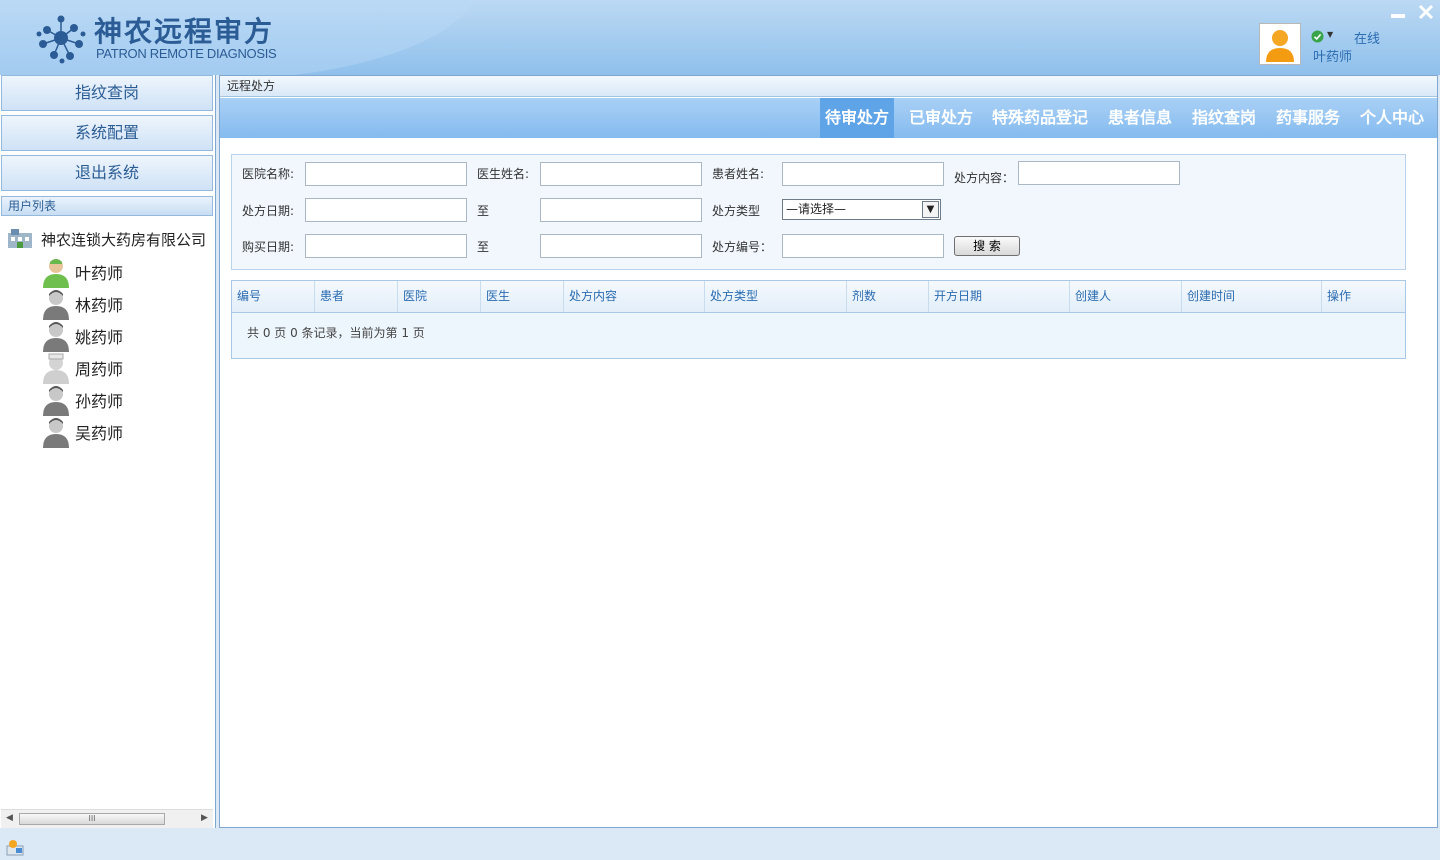 The width and height of the screenshot is (1440, 860). Describe the element at coordinates (1040, 118) in the screenshot. I see `tab-special-drug-registration: 特殊药品登记` at that location.